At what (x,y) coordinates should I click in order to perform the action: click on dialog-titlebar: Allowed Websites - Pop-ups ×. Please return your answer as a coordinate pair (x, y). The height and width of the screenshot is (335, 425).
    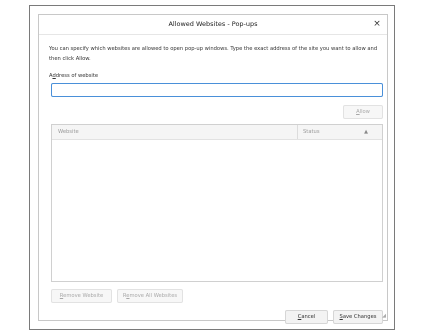
    Looking at the image, I should click on (213, 25).